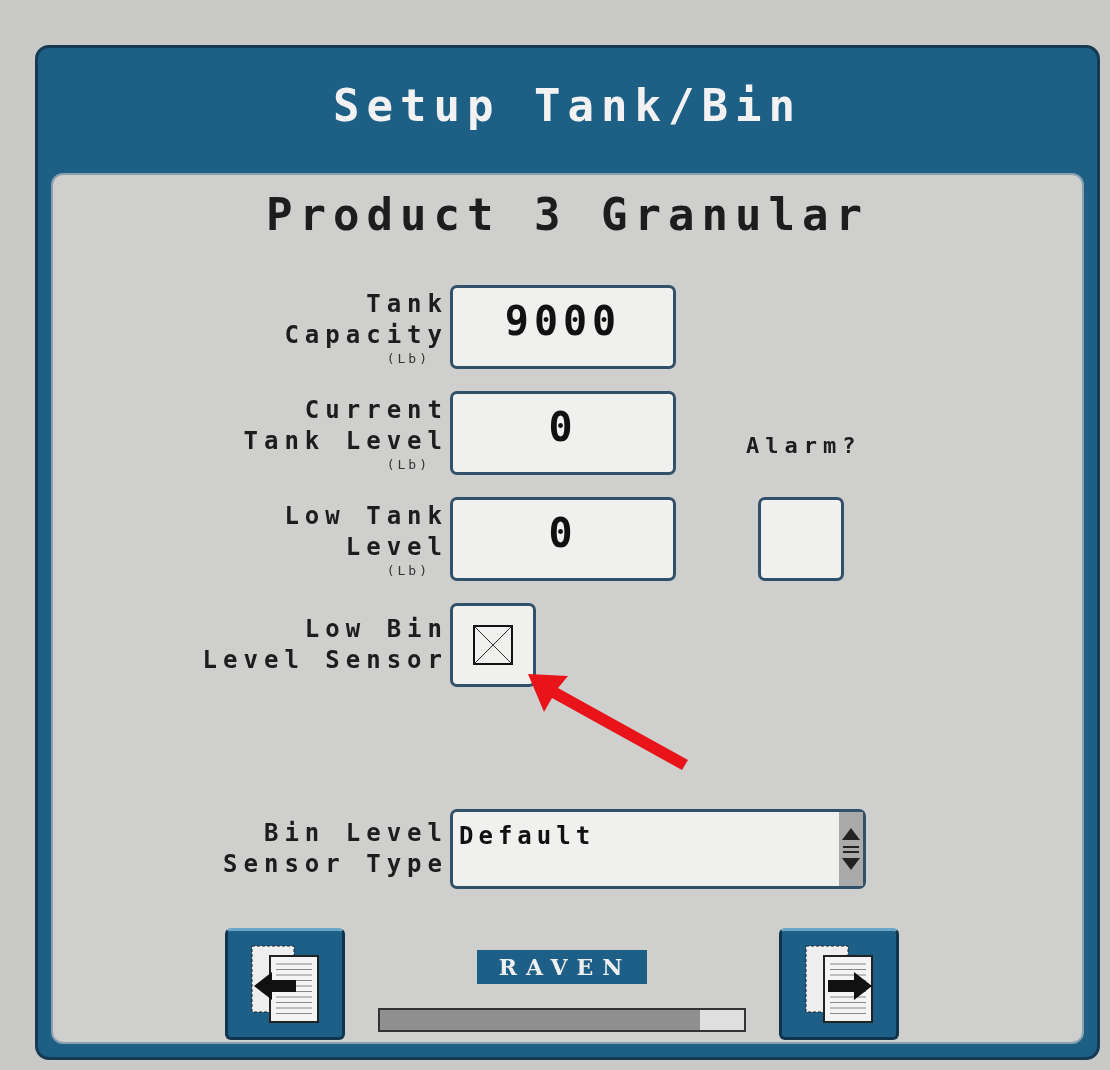  Describe the element at coordinates (345, 425) in the screenshot. I see `field-label: Current Tank Level` at that location.